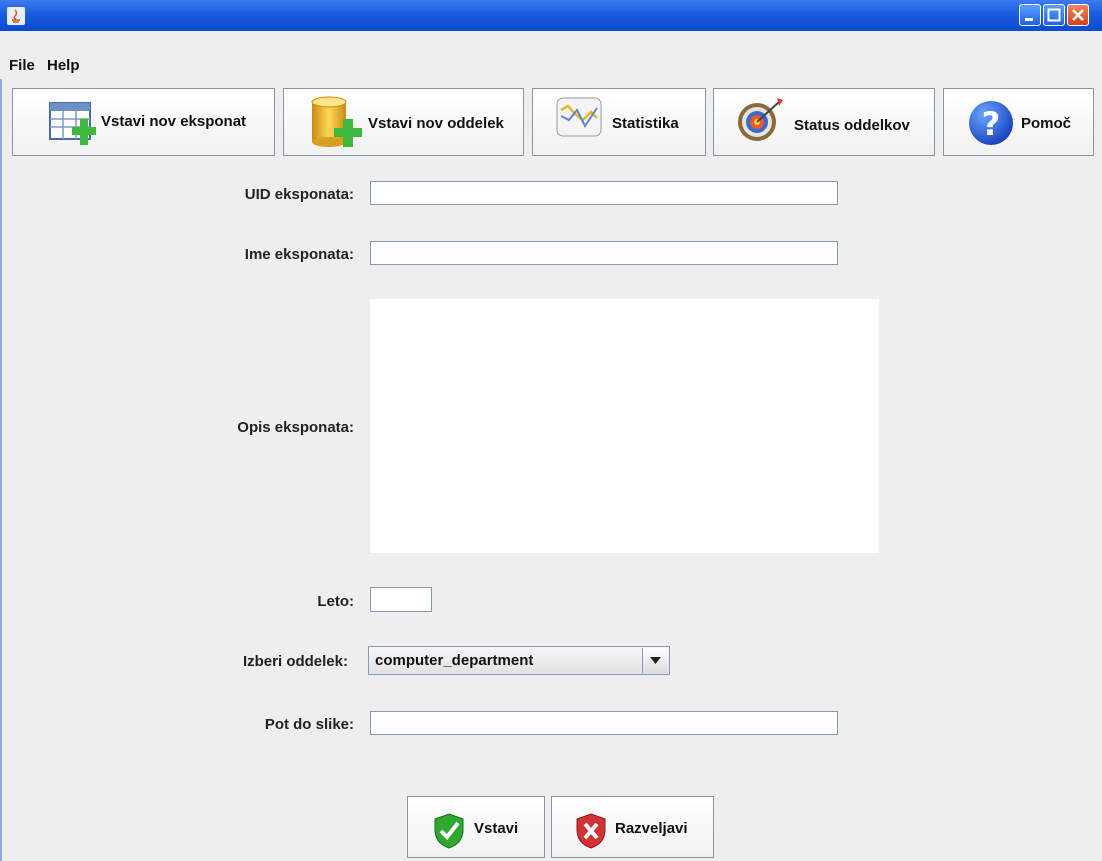  What do you see at coordinates (336, 121) in the screenshot?
I see `database-add-icon` at bounding box center [336, 121].